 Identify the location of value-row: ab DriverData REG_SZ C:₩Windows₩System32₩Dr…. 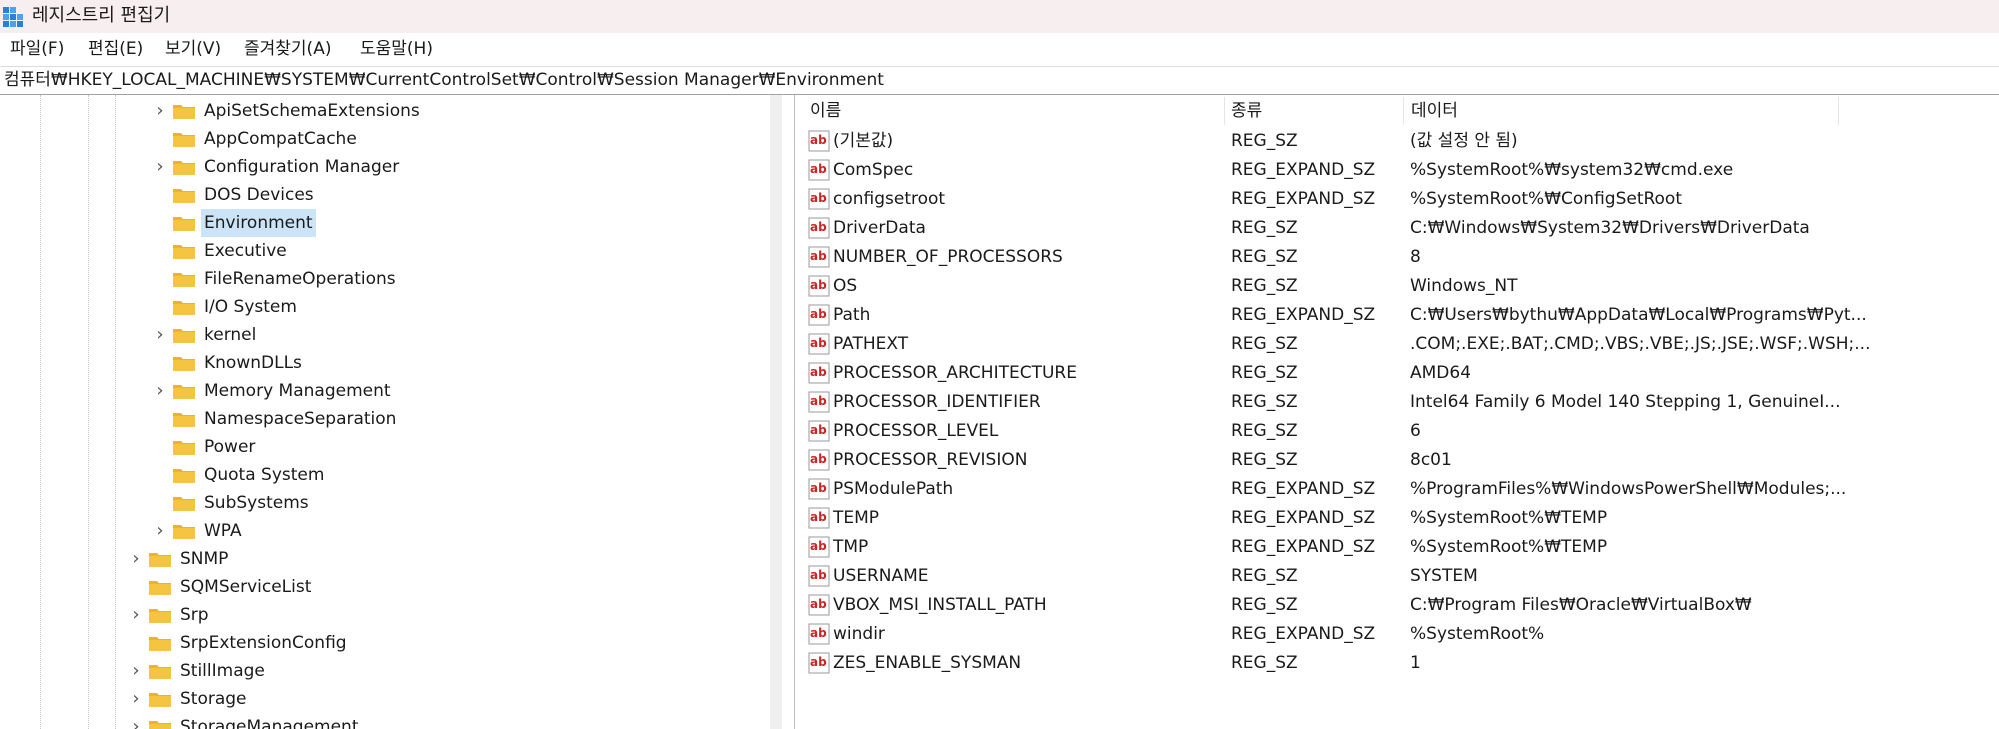
(1399, 228).